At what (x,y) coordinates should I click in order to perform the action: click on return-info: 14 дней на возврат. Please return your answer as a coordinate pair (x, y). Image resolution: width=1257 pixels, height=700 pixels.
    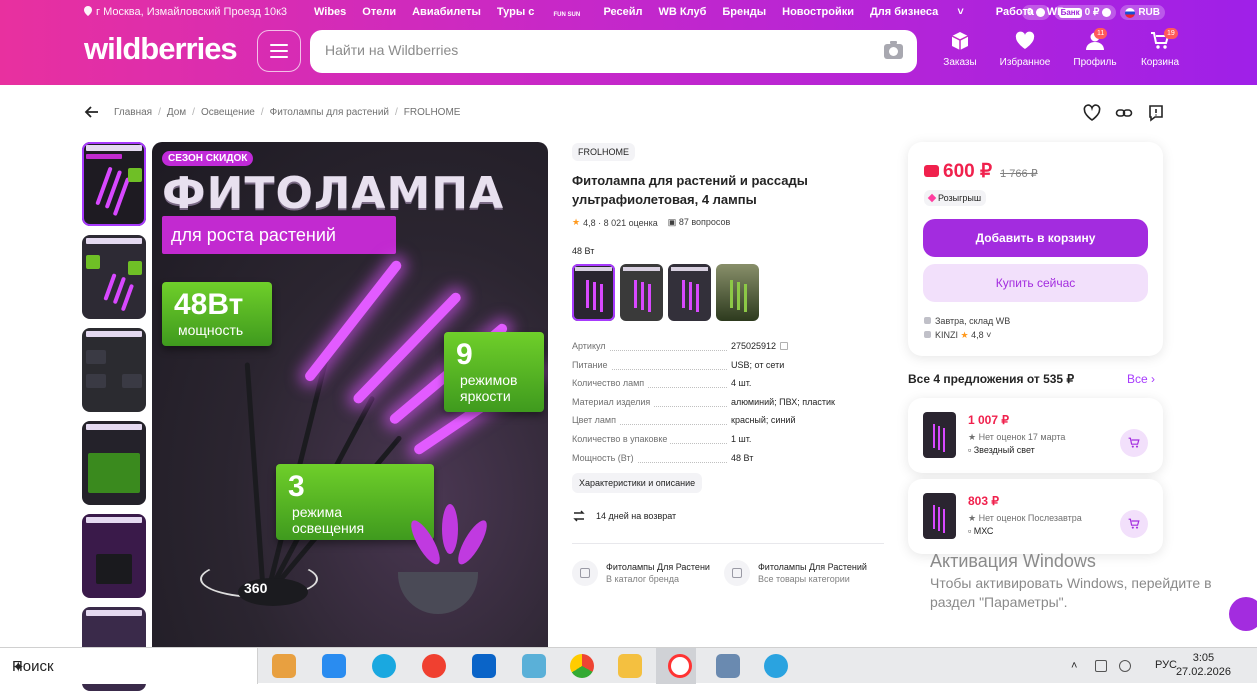
    Looking at the image, I should click on (728, 516).